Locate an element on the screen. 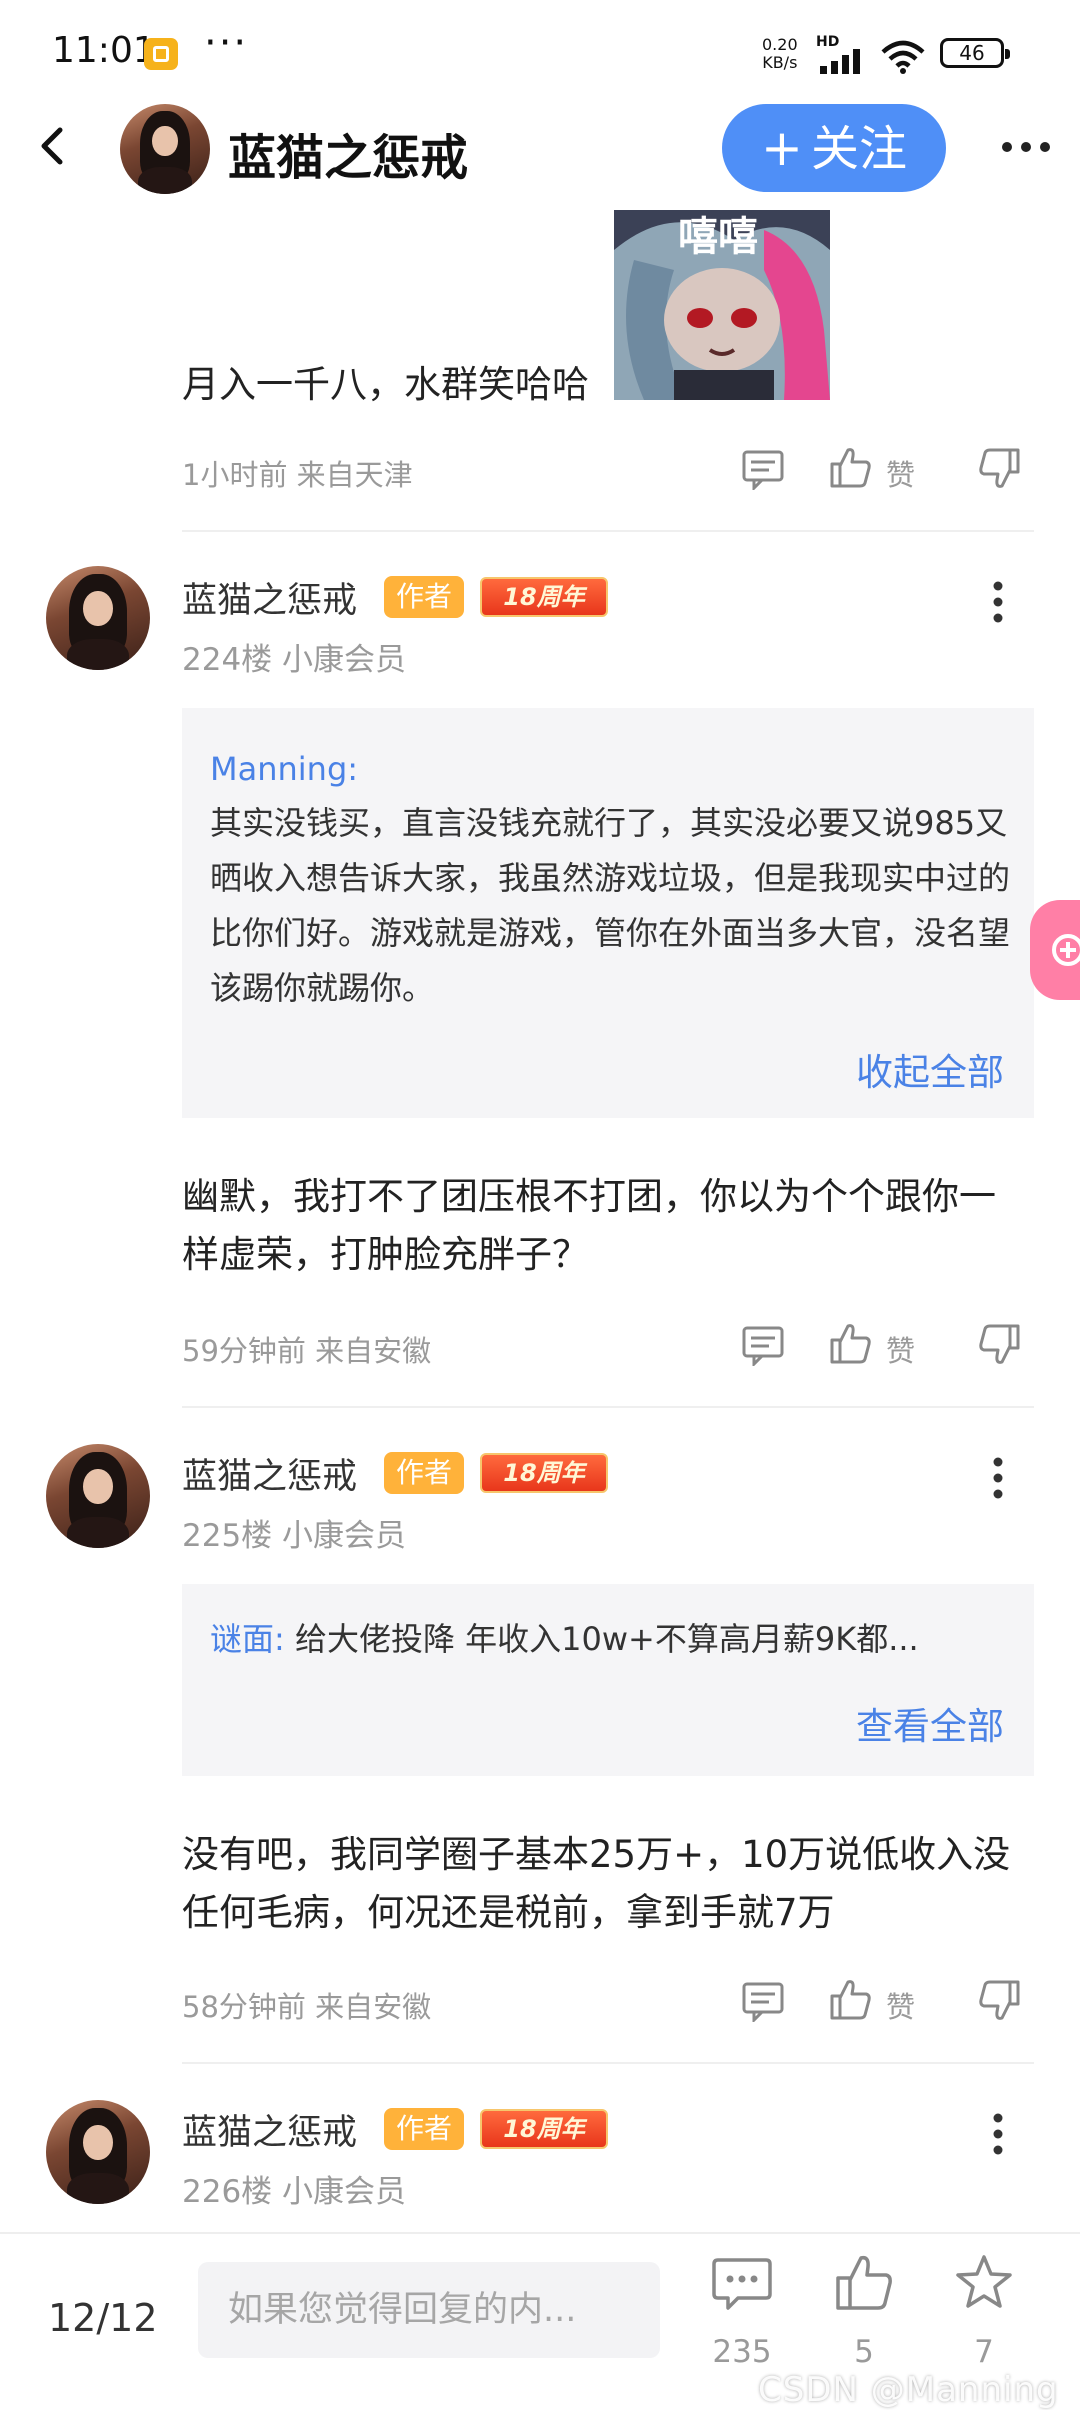 The image size is (1080, 2410). post-text: 月入一千八，水群笑哈哈 is located at coordinates (385, 384).